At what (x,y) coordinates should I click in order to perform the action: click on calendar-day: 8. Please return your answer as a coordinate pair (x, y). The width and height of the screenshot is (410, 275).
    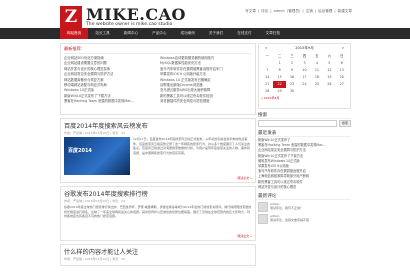
    Looking at the image, I should click on (279, 70).